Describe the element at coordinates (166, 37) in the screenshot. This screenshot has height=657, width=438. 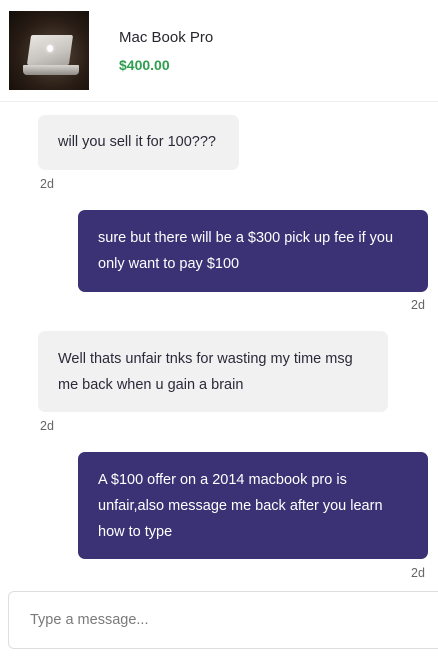
I see `product-title: Mac Book Pro` at that location.